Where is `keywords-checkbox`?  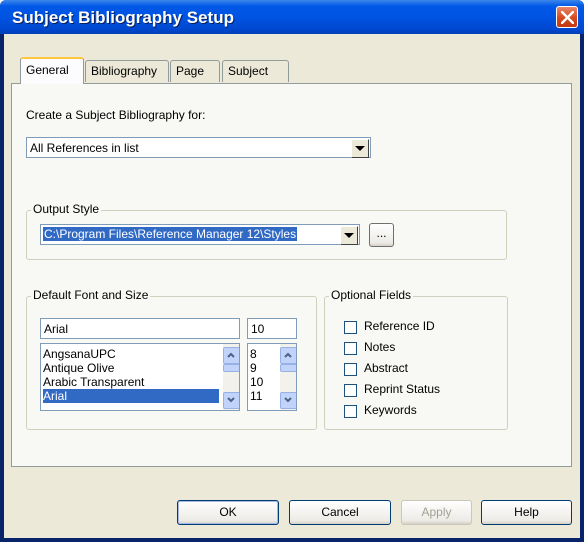 keywords-checkbox is located at coordinates (350, 411).